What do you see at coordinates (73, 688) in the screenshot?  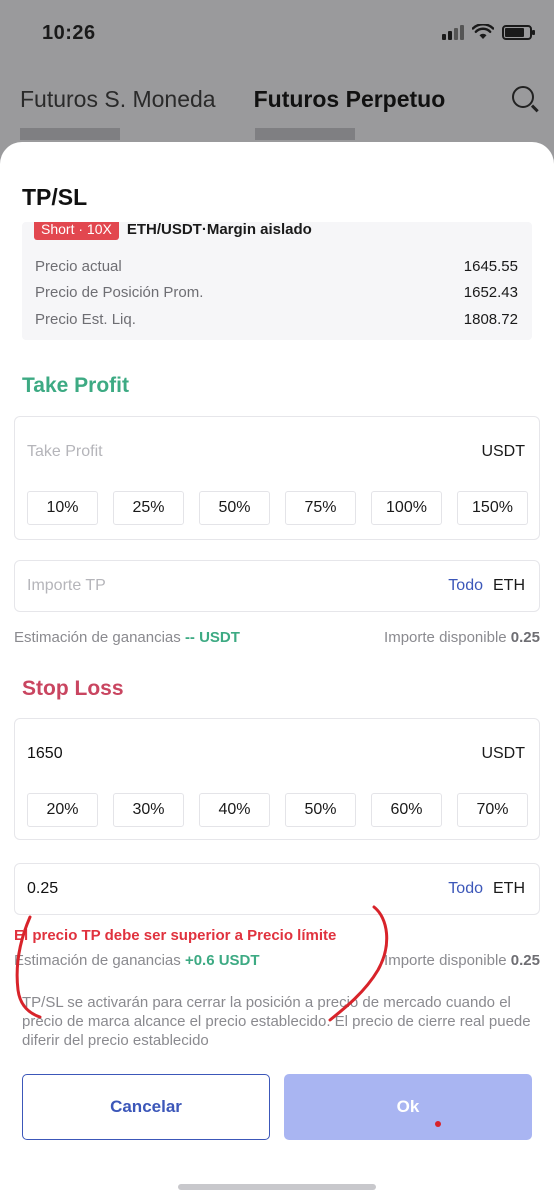 I see `stop-loss-title: Stop Loss` at bounding box center [73, 688].